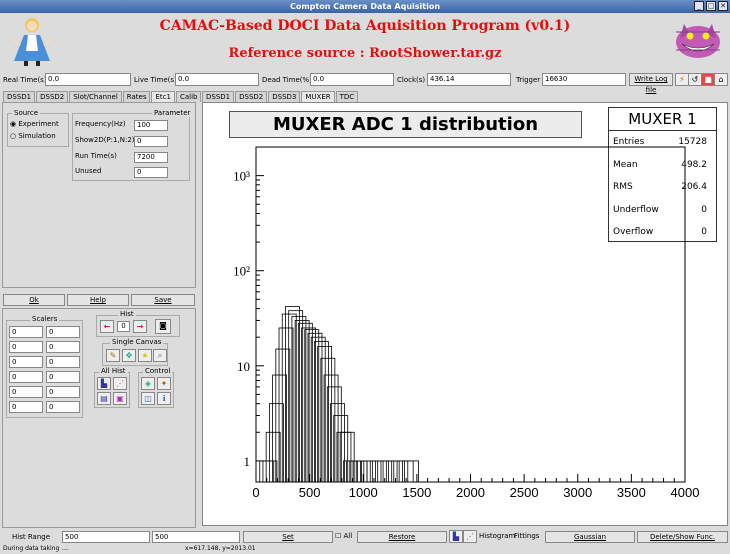 The image size is (730, 554). I want to click on simulation-label: Simulation, so click(37, 136).